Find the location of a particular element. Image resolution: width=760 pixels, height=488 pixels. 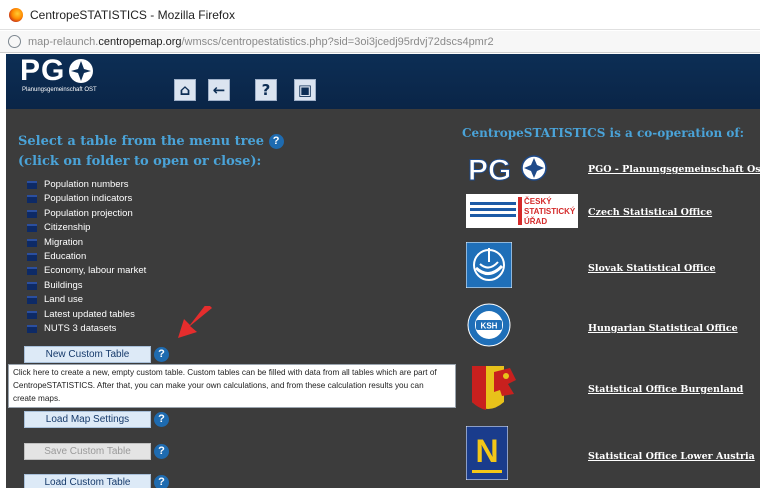

pgo-header-logo: PG is located at coordinates (42, 71).